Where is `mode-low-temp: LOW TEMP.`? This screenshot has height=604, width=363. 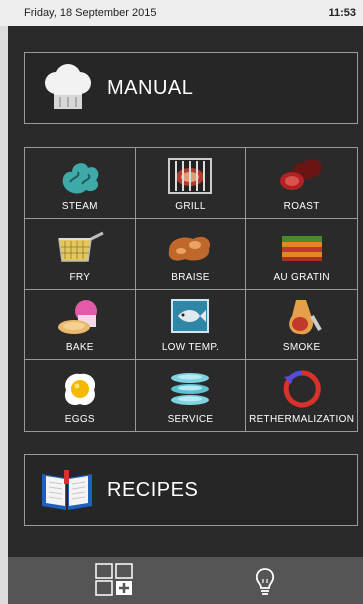 mode-low-temp: LOW TEMP. is located at coordinates (191, 325).